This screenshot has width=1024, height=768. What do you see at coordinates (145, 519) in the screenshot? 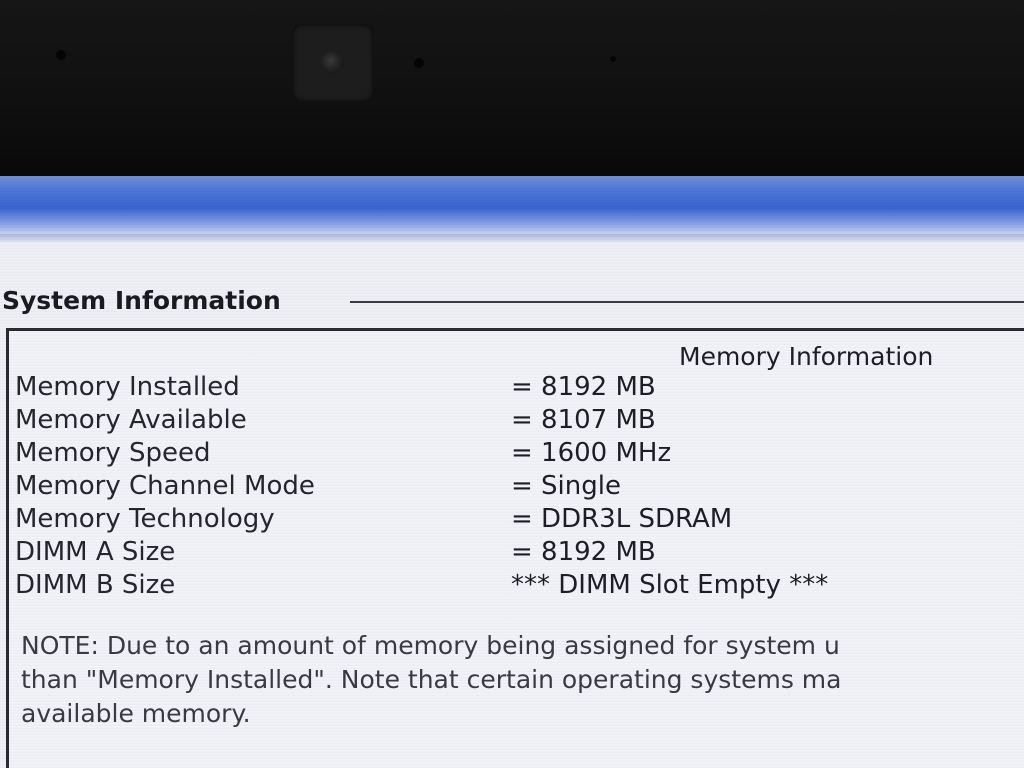
I see `row-label: Memory Technology` at bounding box center [145, 519].